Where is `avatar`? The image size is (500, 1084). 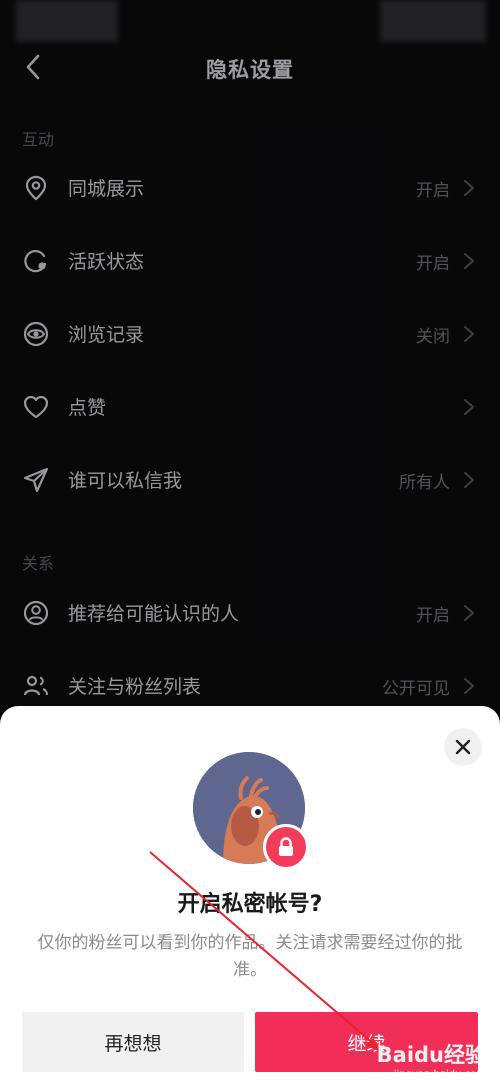 avatar is located at coordinates (251, 811).